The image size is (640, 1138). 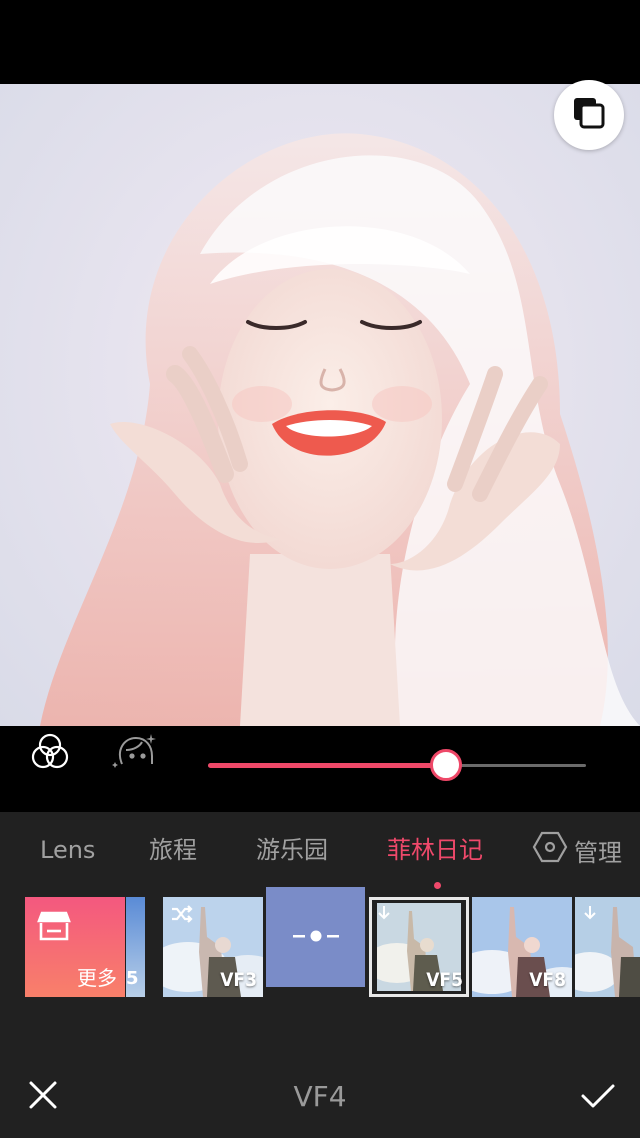 What do you see at coordinates (134, 757) in the screenshot?
I see `face-beauty-icon` at bounding box center [134, 757].